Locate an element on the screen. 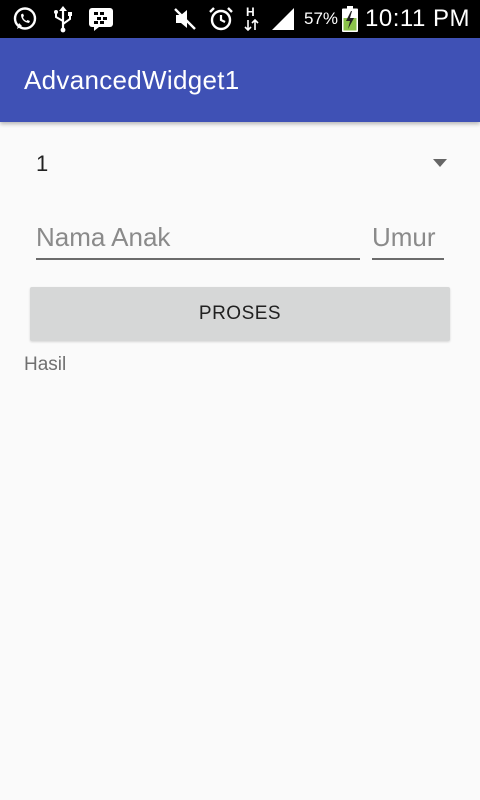  spinner-selected-value: 1 is located at coordinates (42, 163).